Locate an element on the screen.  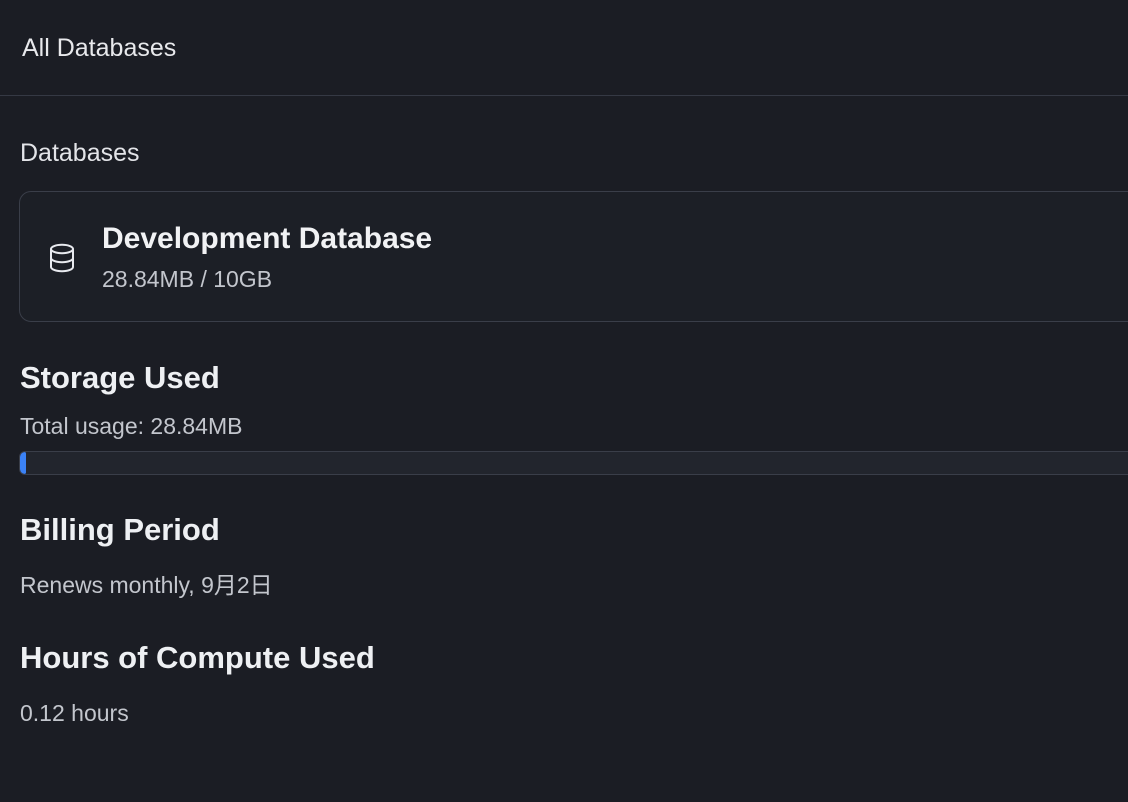
page-header: All Databases is located at coordinates (564, 48).